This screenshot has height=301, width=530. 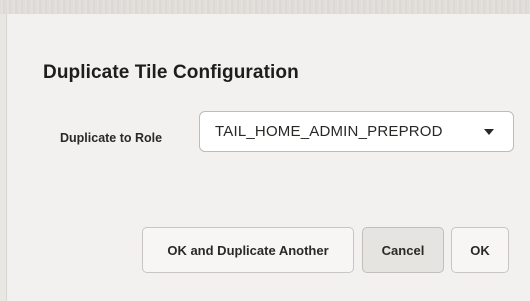 I want to click on ok-button: OK, so click(x=480, y=250).